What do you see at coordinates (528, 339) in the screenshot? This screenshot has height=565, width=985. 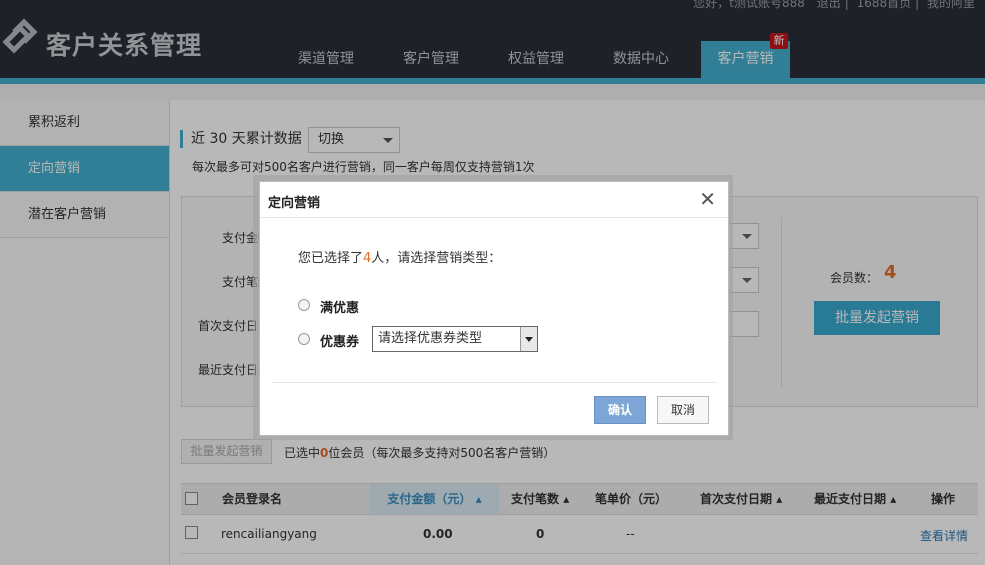 I see `dropdown-arrow-icon` at bounding box center [528, 339].